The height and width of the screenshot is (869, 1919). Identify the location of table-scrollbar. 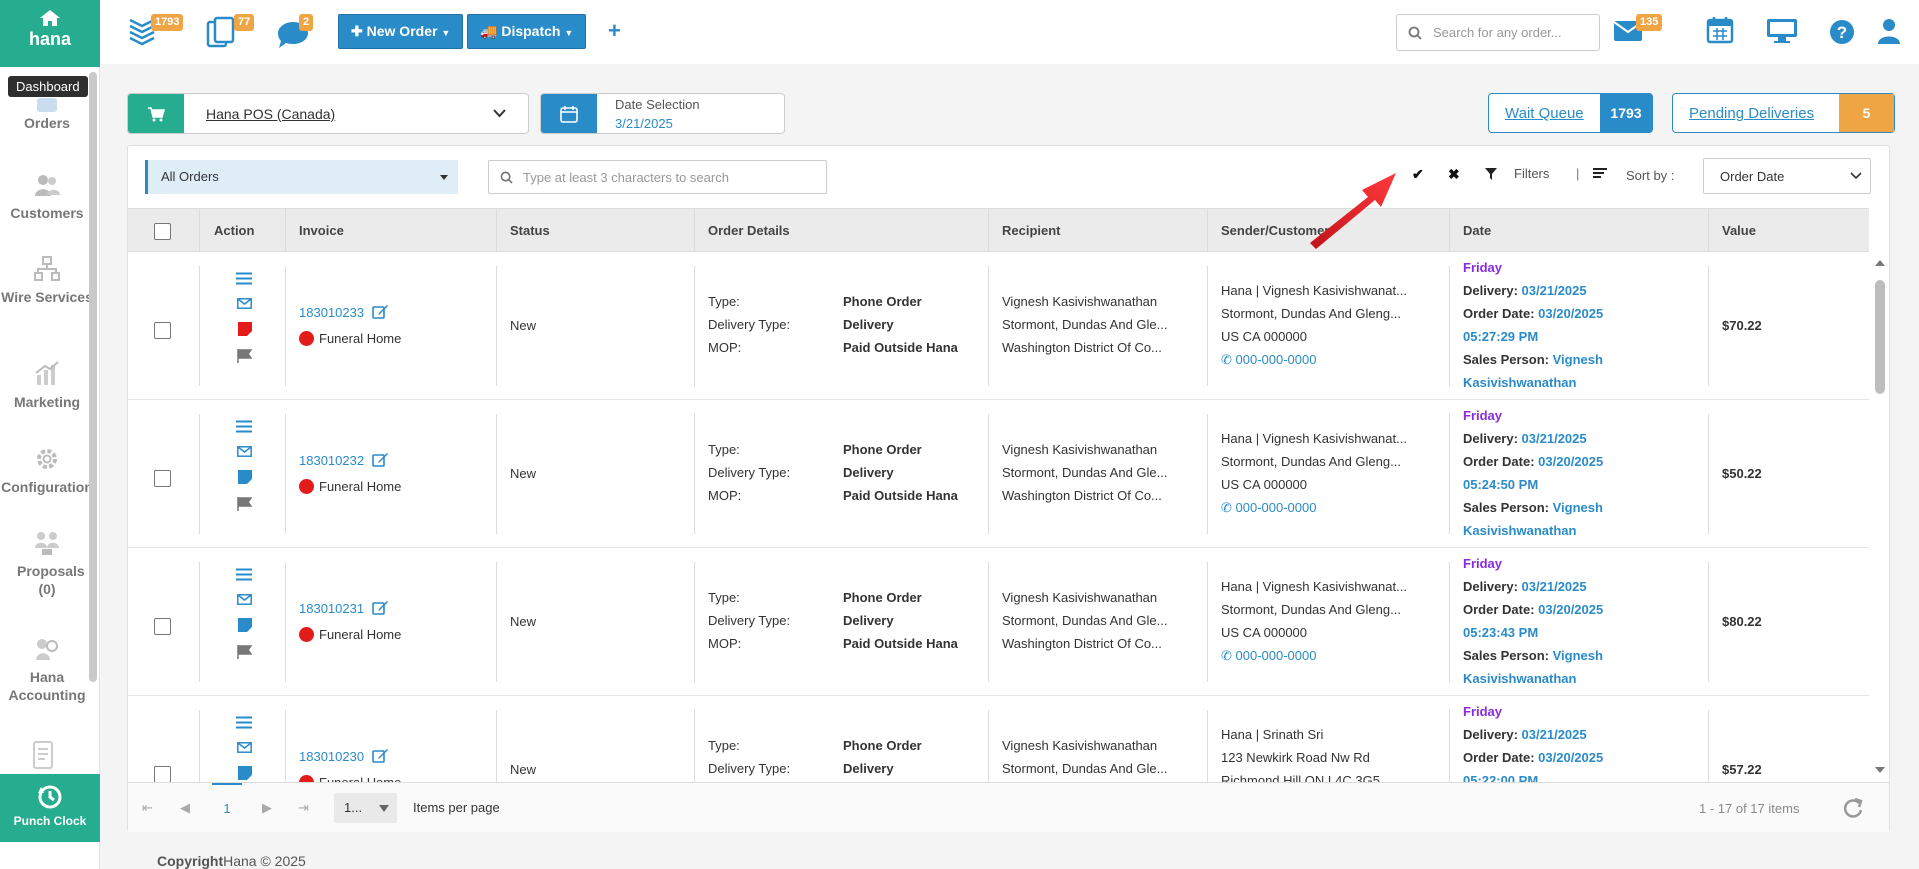
(1880, 517).